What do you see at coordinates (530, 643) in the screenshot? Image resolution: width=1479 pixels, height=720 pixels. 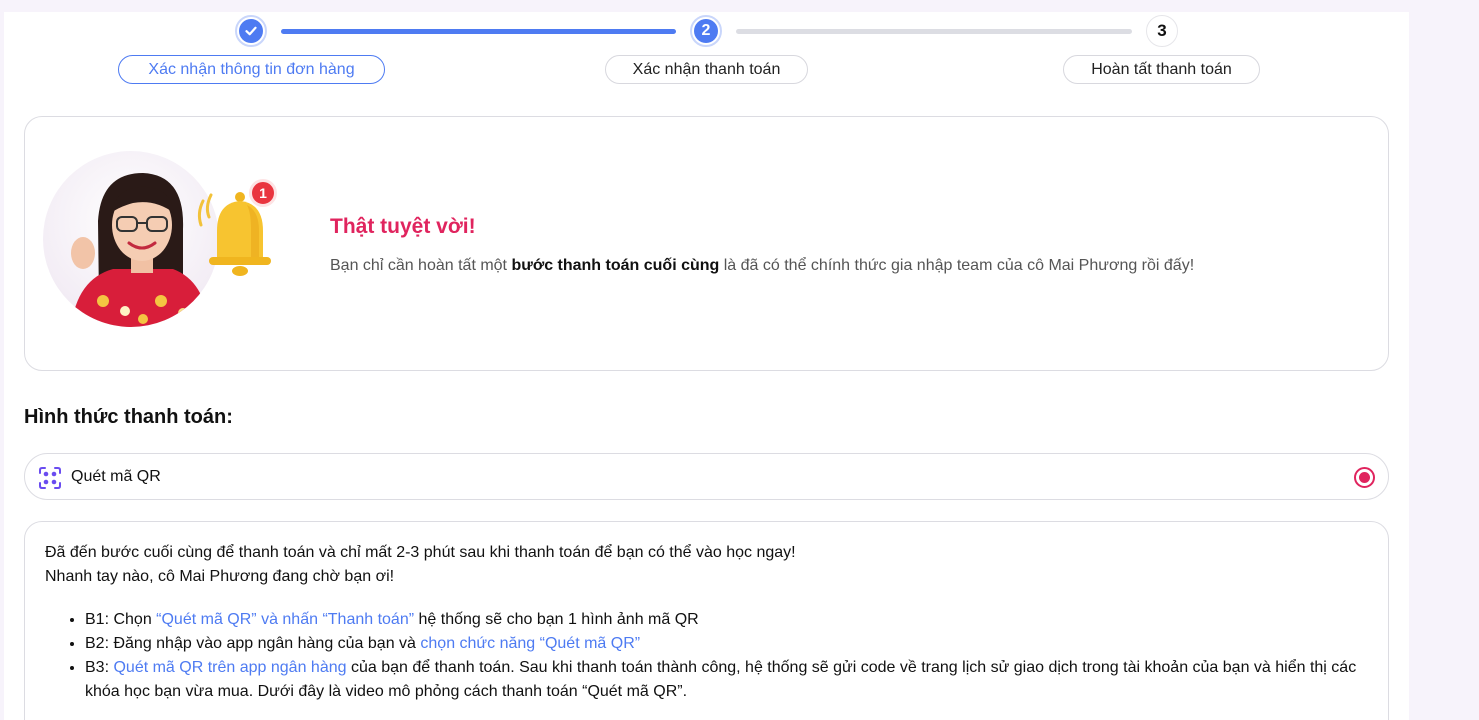 I see `step-2-highlight: chọn chức năng “Quét mã QR”` at bounding box center [530, 643].